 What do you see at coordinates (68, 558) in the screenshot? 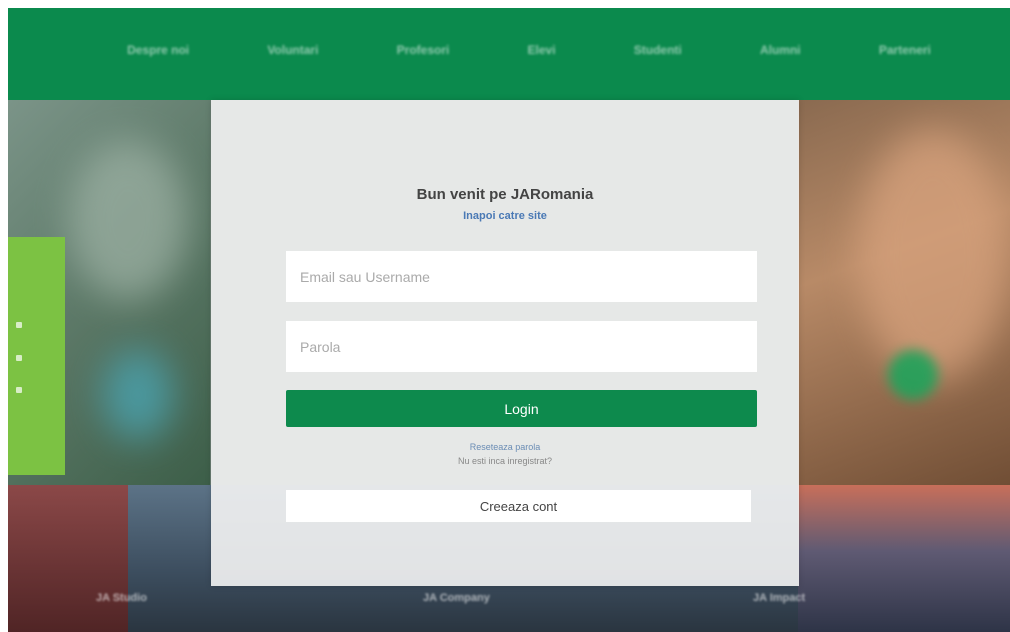
I see `background-photo-bottom-left` at bounding box center [68, 558].